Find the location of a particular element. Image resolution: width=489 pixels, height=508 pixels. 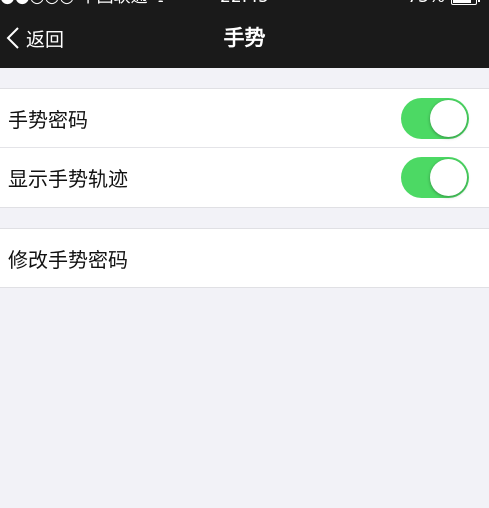

battery-icon is located at coordinates (465, 2).